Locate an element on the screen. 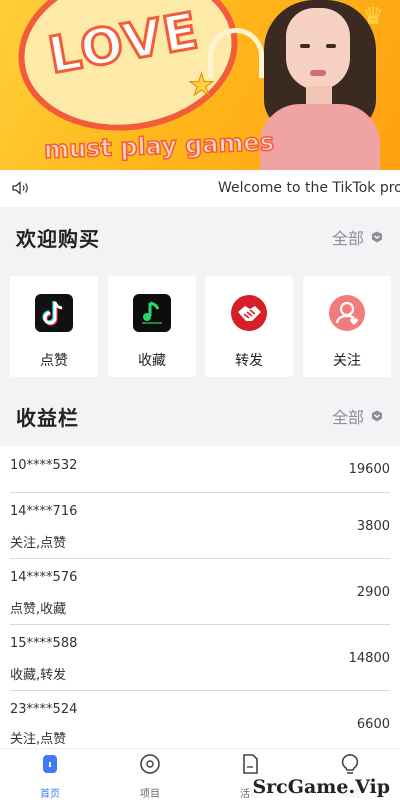 This screenshot has height=800, width=400. speaker-icon is located at coordinates (20, 188).